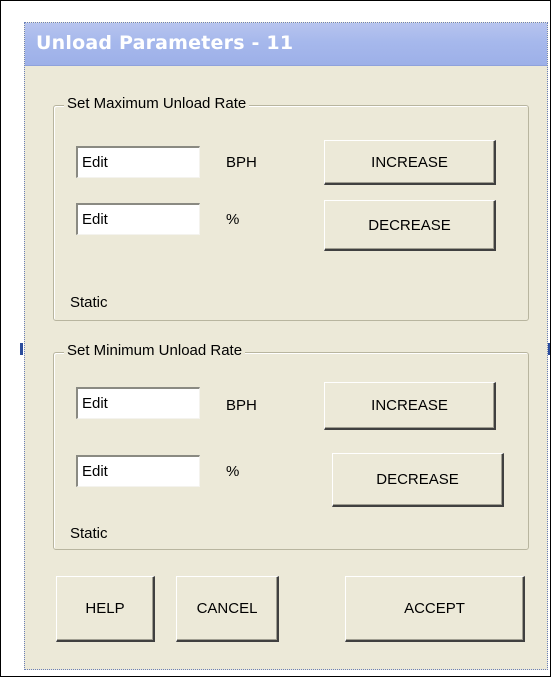  Describe the element at coordinates (21, 349) in the screenshot. I see `frame-marker-left` at that location.